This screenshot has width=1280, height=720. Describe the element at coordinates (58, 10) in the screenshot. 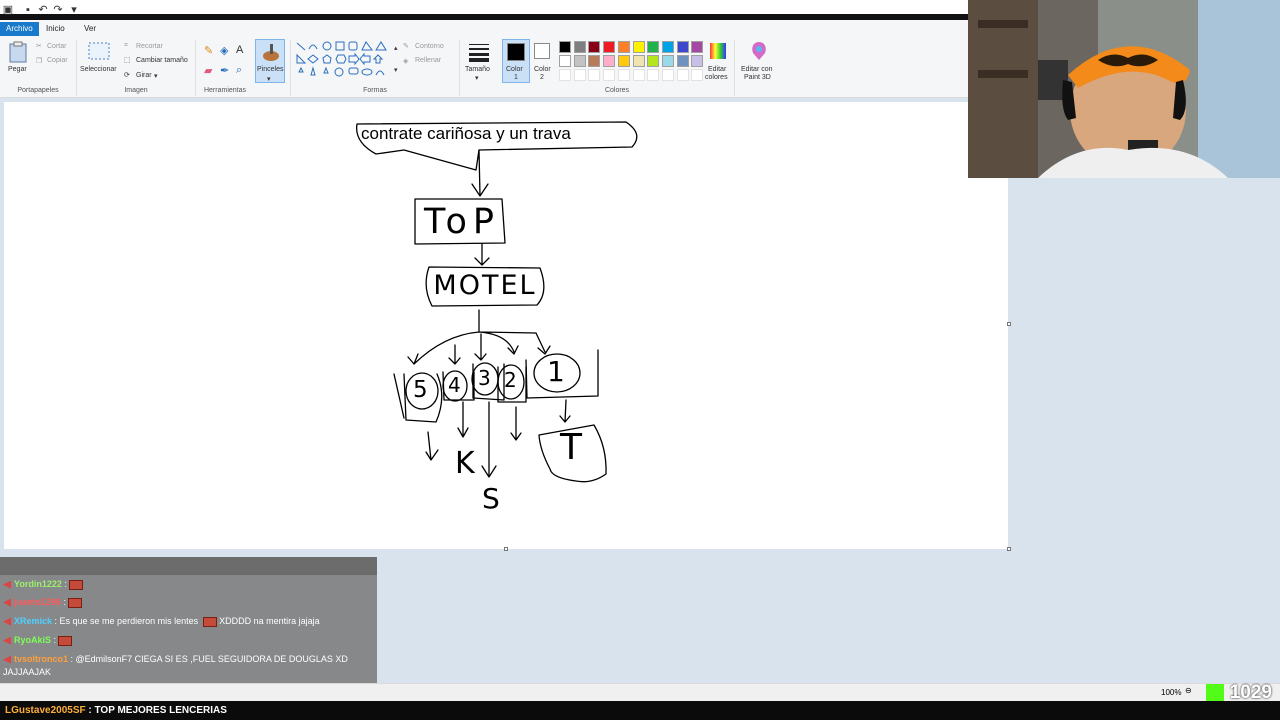

I see `redo-icon: ↷` at that location.